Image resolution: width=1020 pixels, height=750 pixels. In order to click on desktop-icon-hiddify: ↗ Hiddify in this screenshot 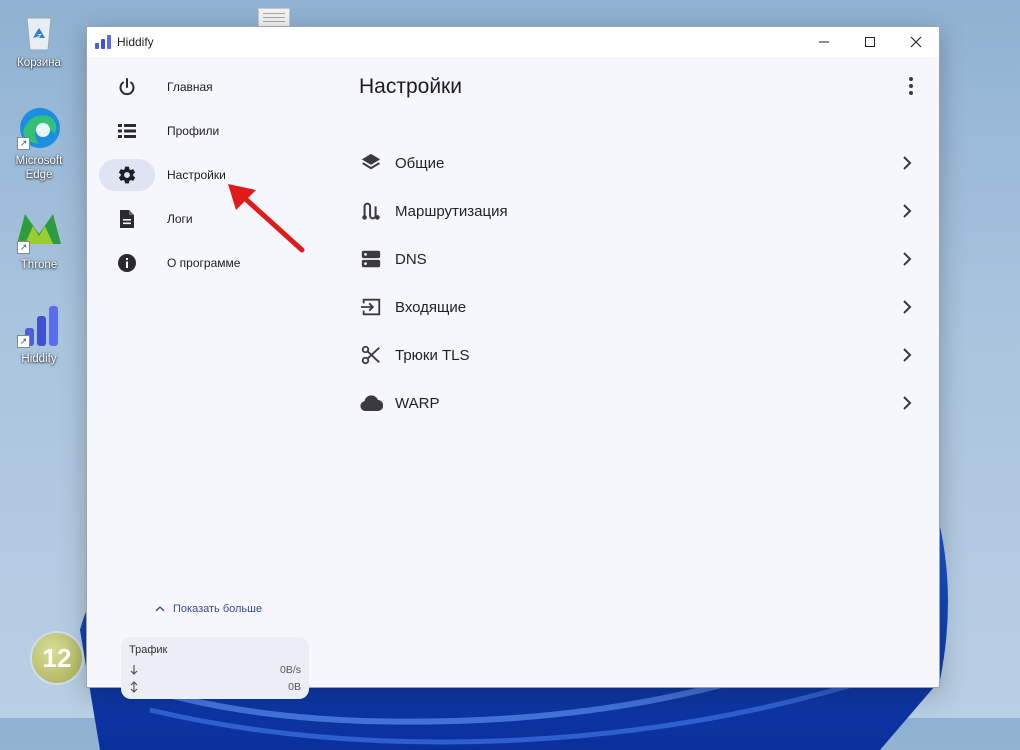, I will do `click(39, 334)`.